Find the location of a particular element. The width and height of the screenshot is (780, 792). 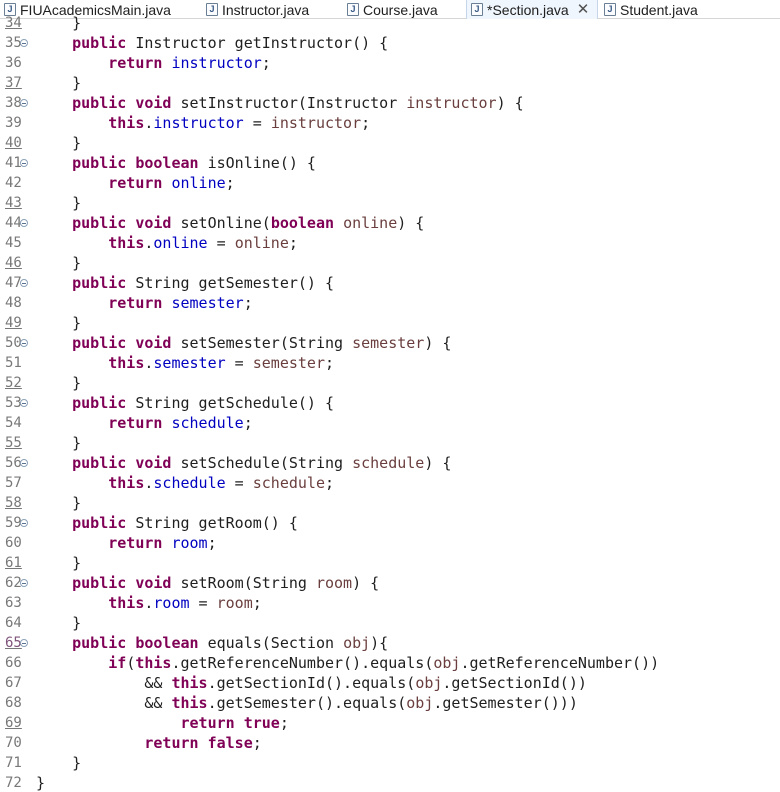

code-text: return semester; is located at coordinates (144, 303).